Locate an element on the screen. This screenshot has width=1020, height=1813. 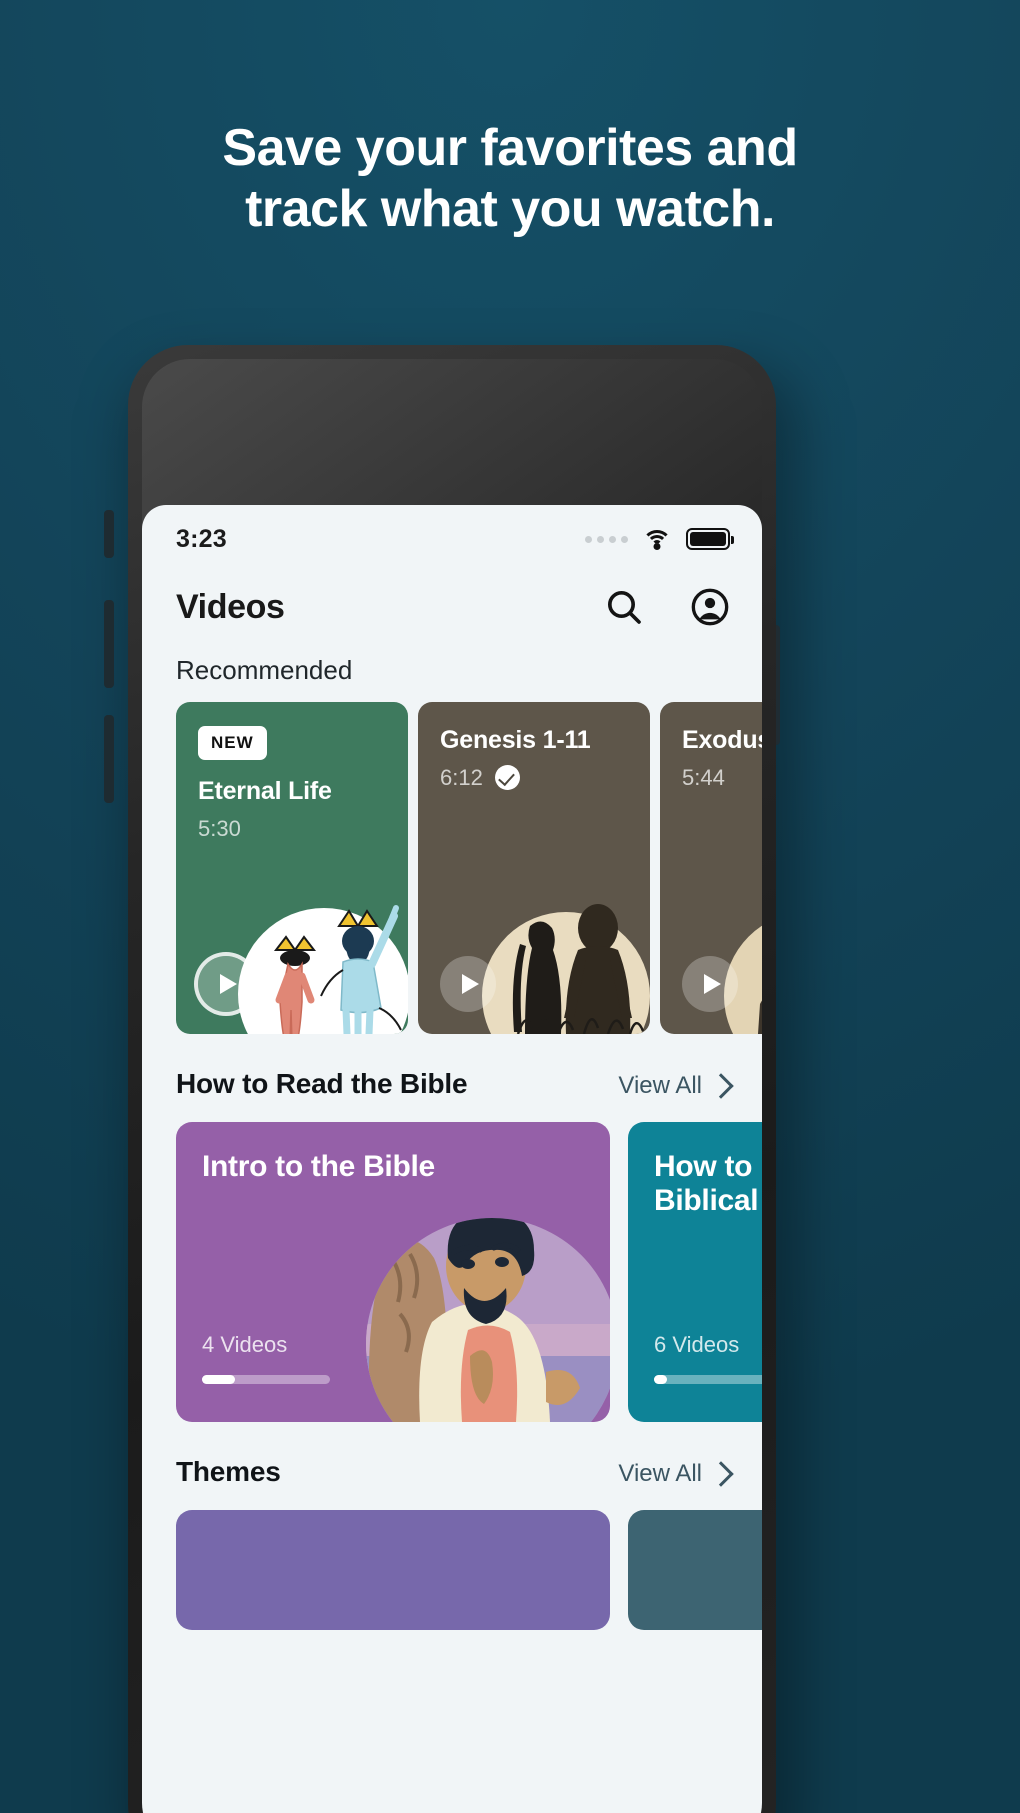
collection-card: Intro to the Bible 4 Videos is located at coordinates (393, 1272).